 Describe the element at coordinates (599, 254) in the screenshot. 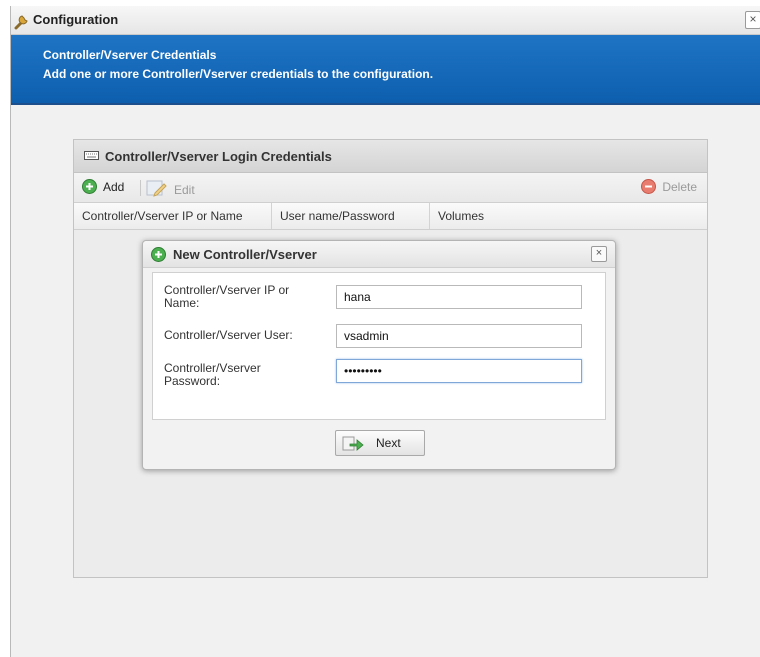

I see `dialog-close-button: ×` at that location.